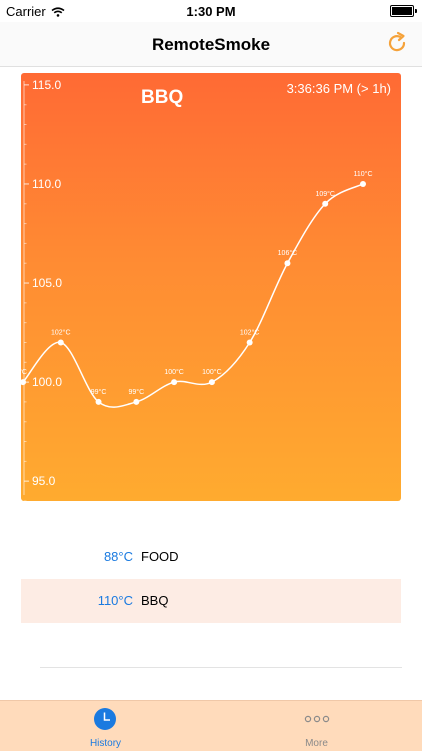 The image size is (422, 751). Describe the element at coordinates (403, 11) in the screenshot. I see `battery-icon` at that location.